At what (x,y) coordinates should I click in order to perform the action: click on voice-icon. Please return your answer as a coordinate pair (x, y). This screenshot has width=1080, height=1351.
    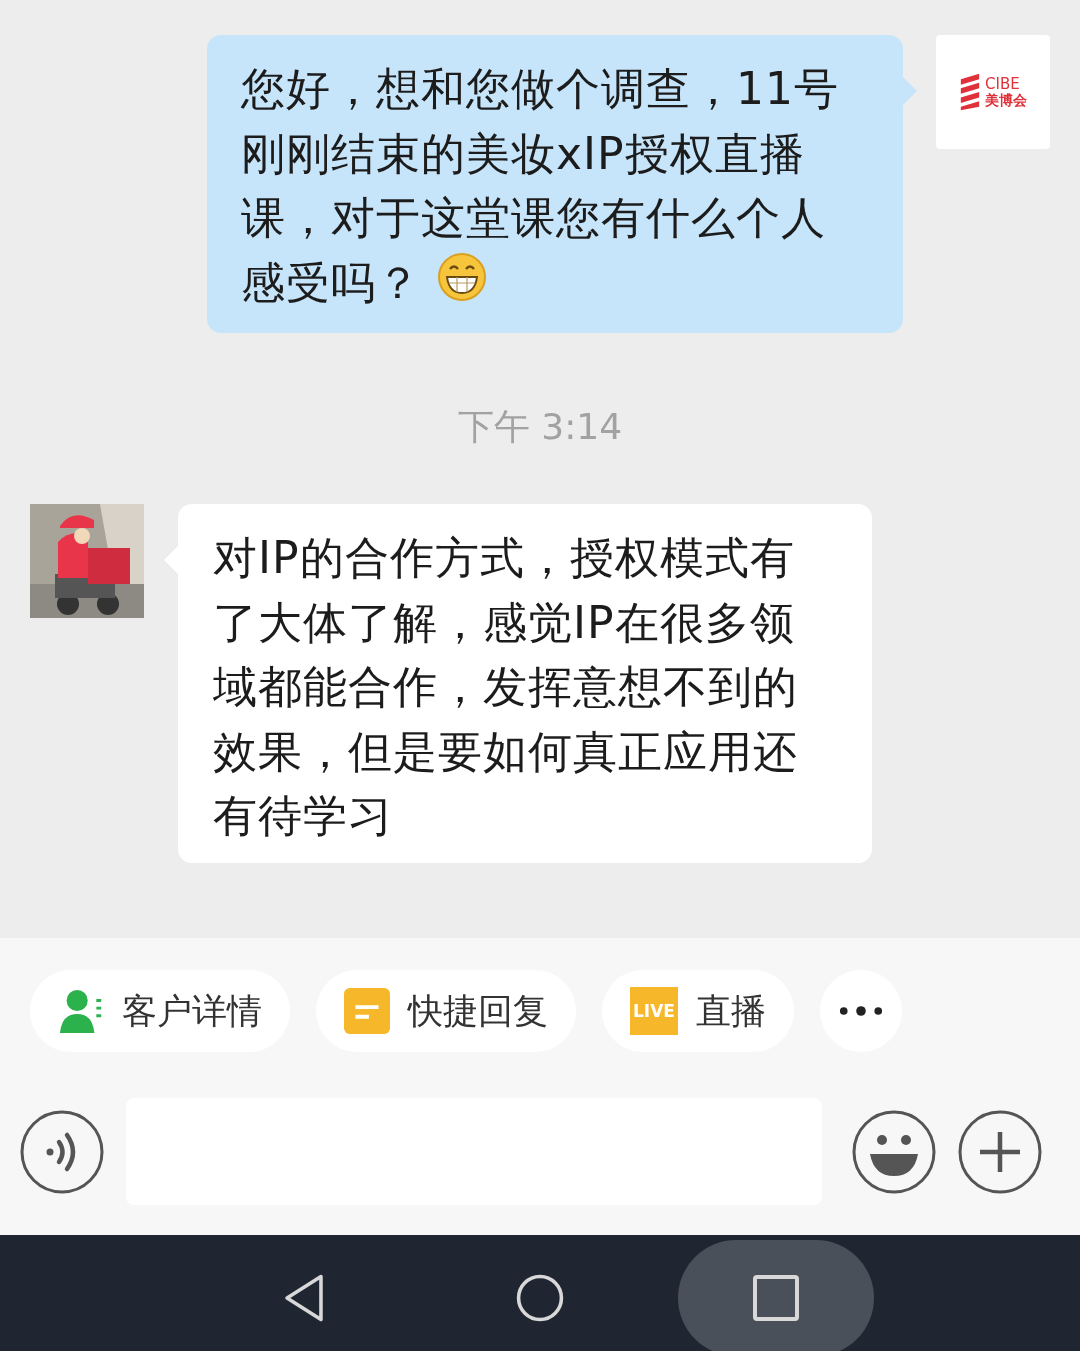
    Looking at the image, I should click on (62, 1151).